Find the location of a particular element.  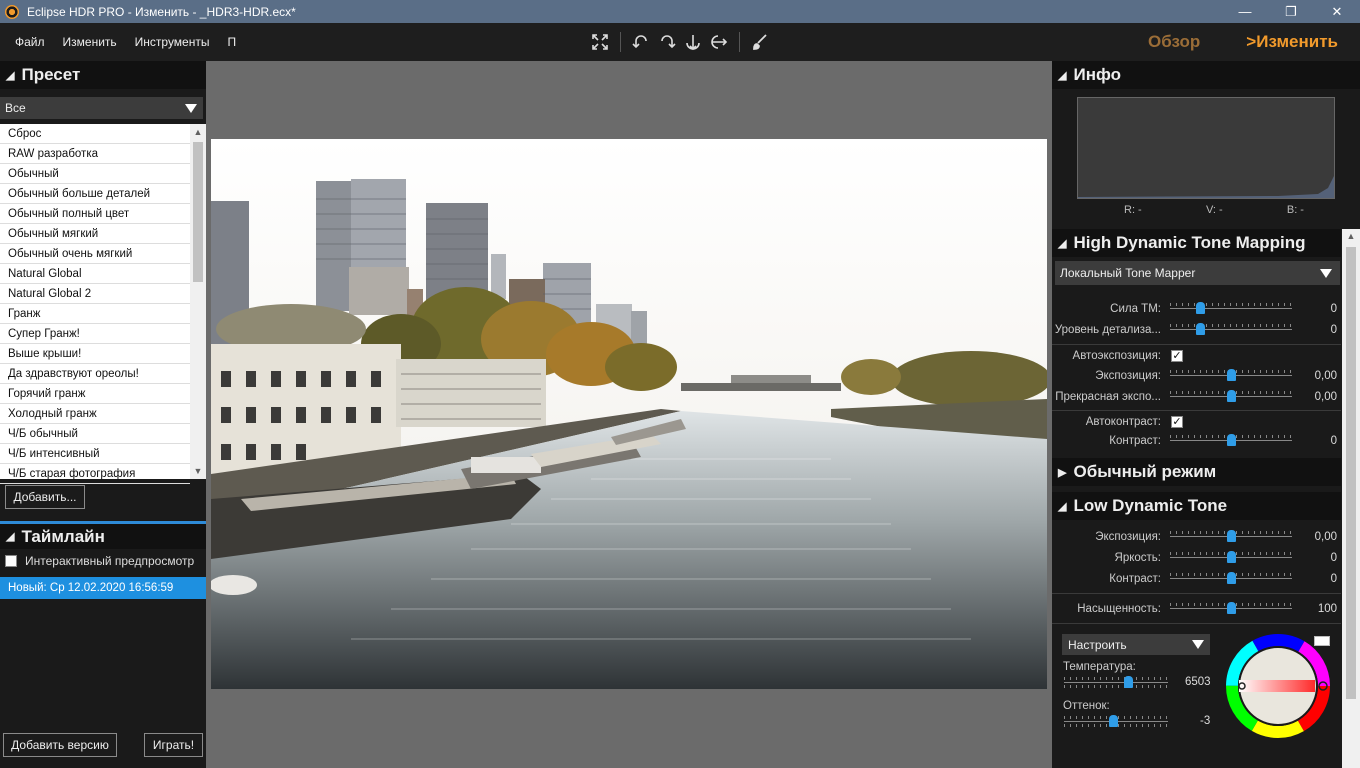

menu-tools: Инструменты is located at coordinates (172, 42).